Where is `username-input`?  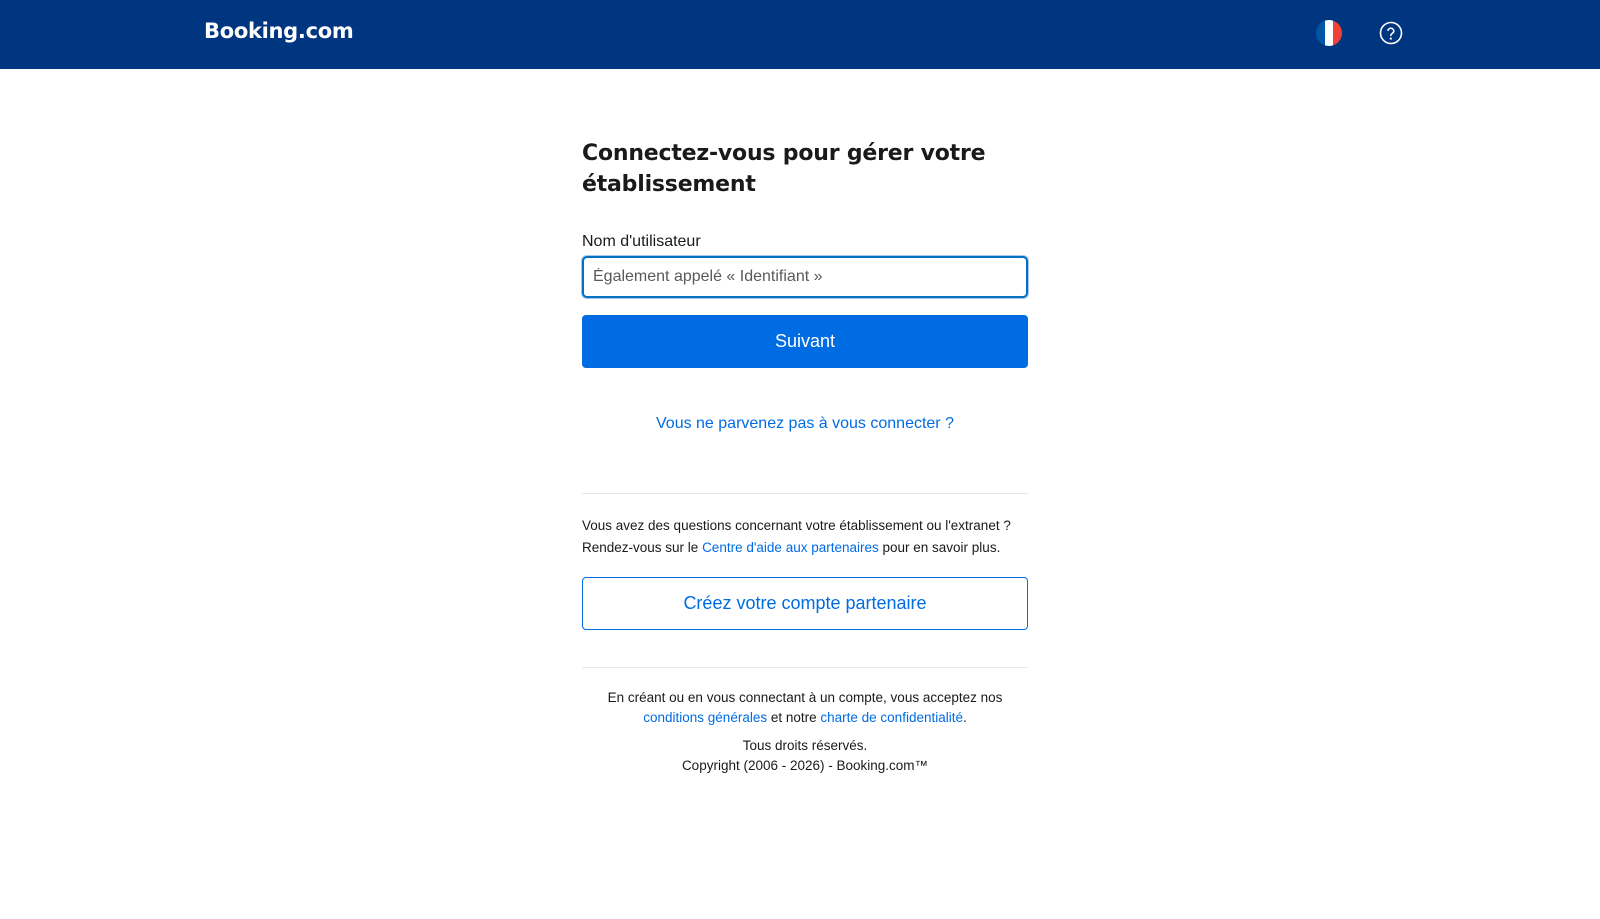
username-input is located at coordinates (805, 277).